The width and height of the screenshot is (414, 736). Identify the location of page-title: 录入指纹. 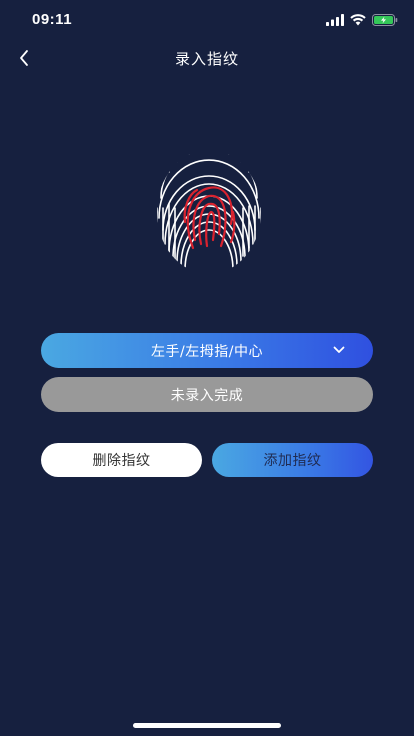
(206, 59).